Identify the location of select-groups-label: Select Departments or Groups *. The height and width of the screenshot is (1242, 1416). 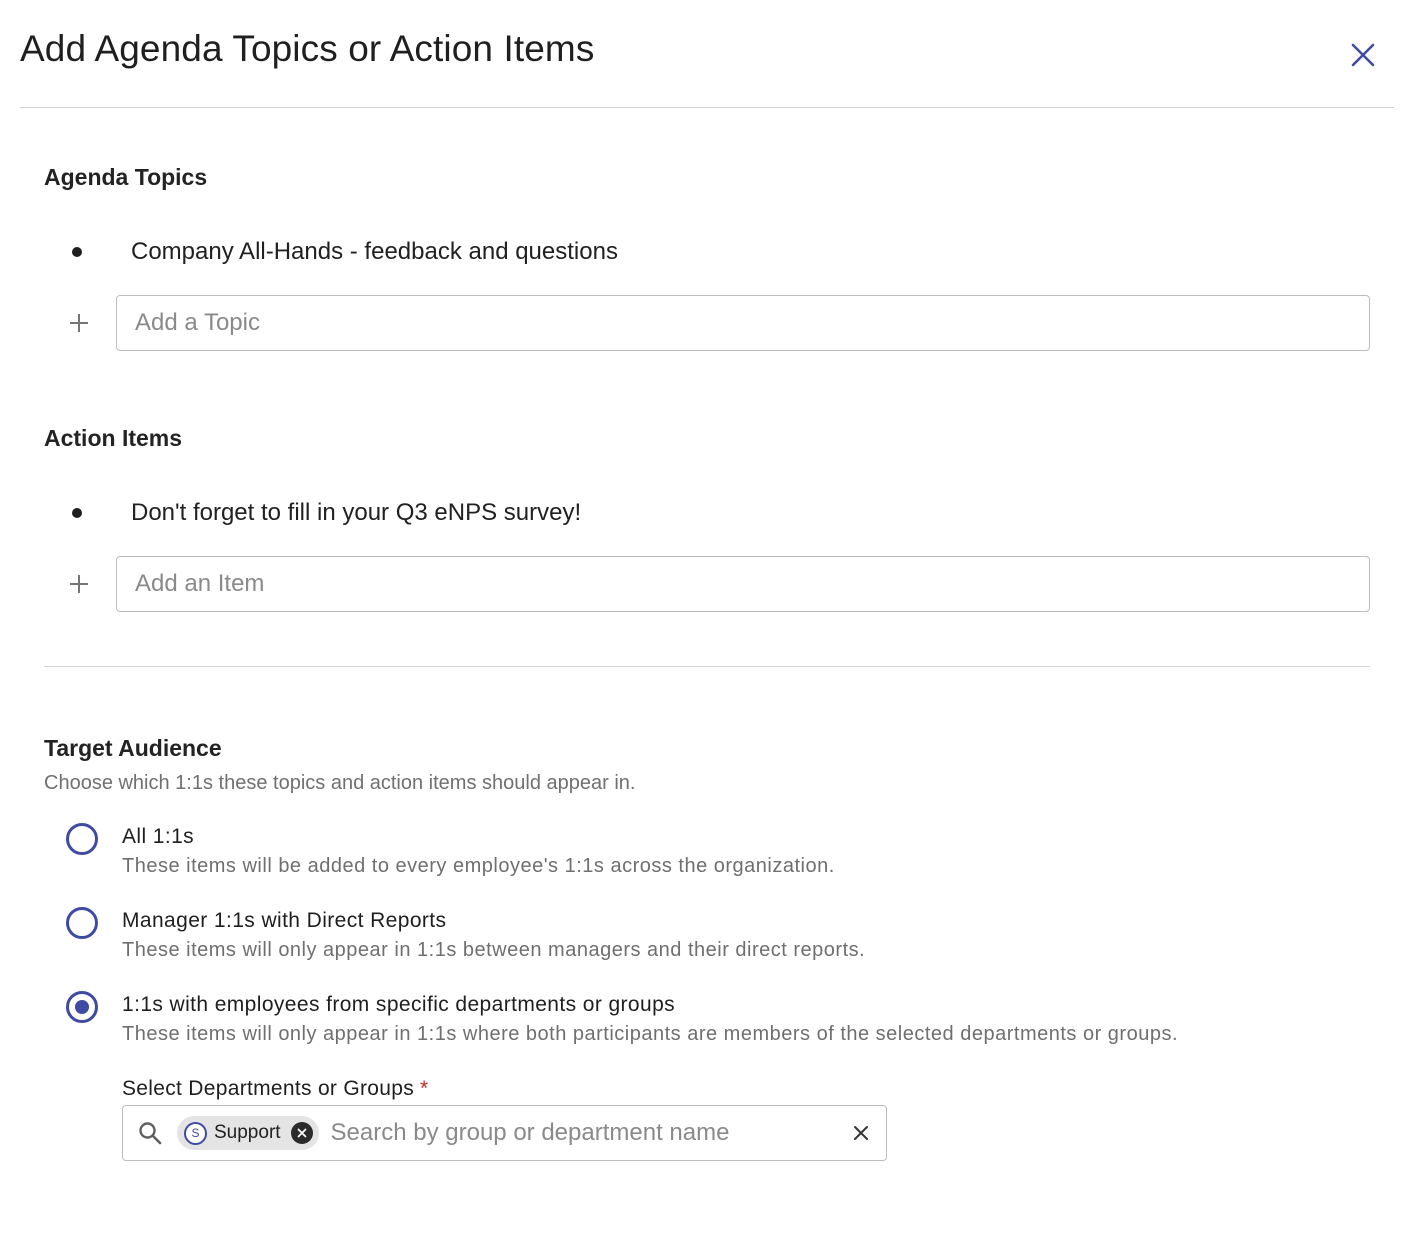
(275, 1089).